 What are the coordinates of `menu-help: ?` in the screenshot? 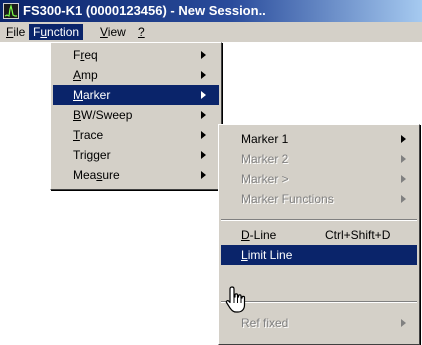 It's located at (141, 32).